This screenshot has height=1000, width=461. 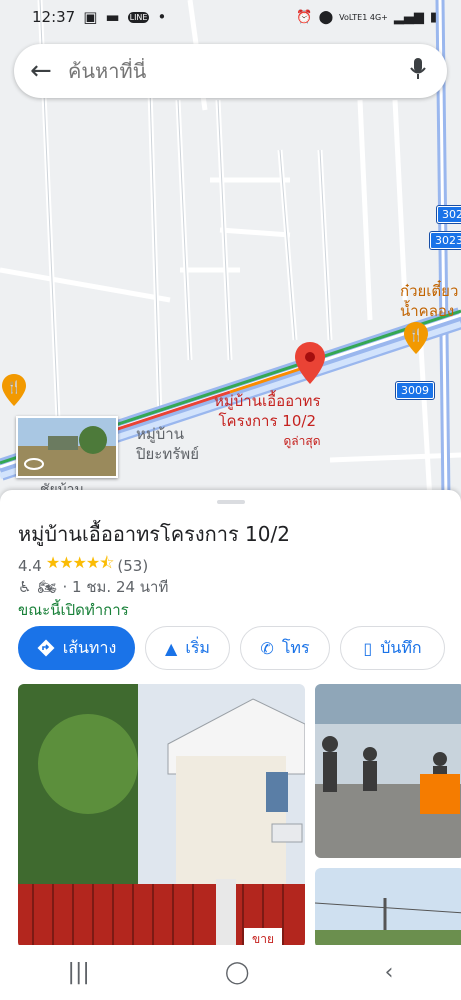 I want to click on message-icon: ▬, so click(x=112, y=17).